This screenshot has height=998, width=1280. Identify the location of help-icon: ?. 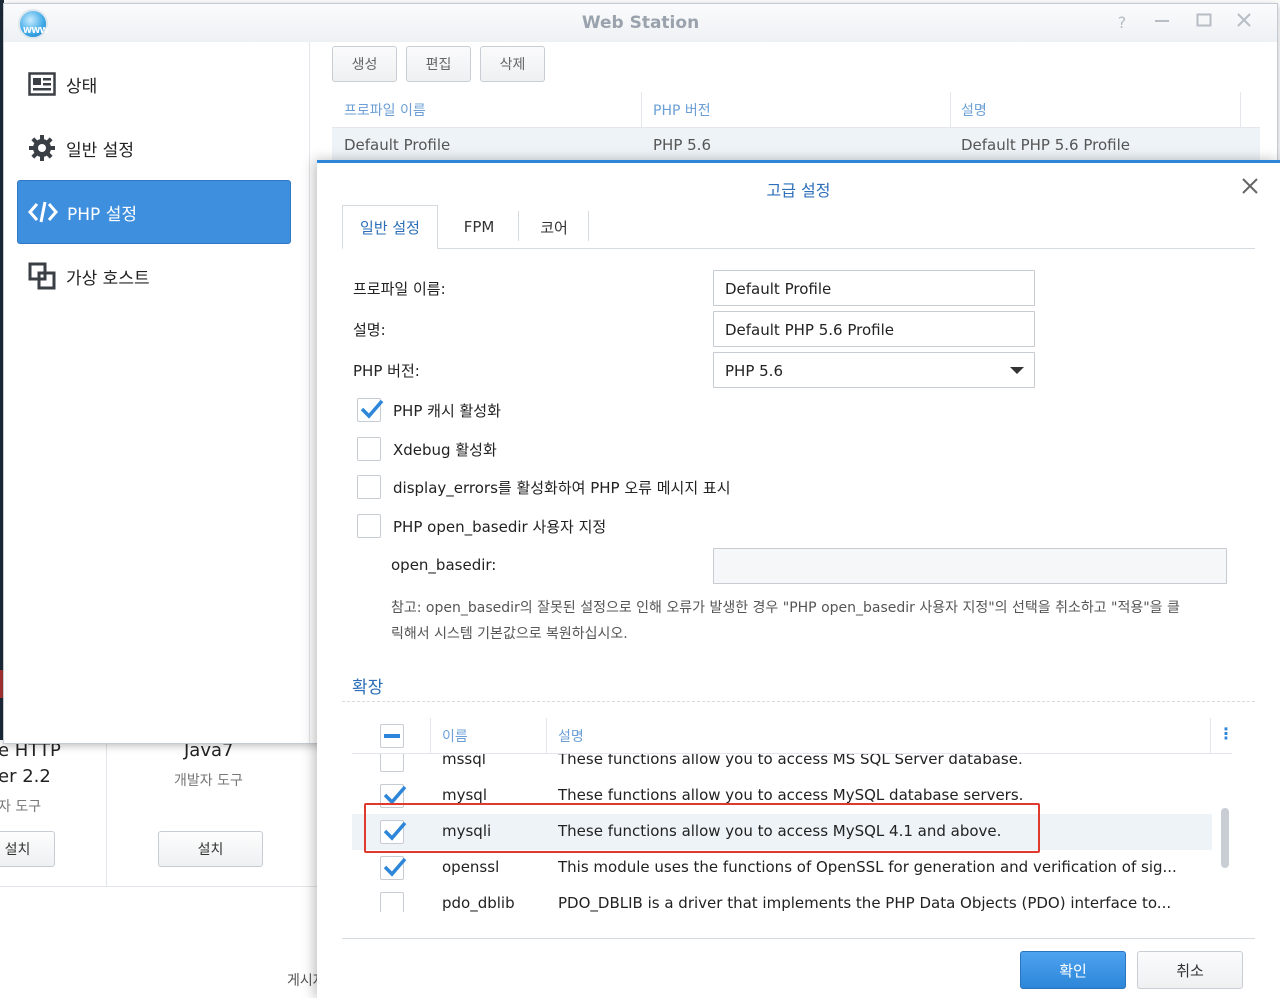
(1122, 23).